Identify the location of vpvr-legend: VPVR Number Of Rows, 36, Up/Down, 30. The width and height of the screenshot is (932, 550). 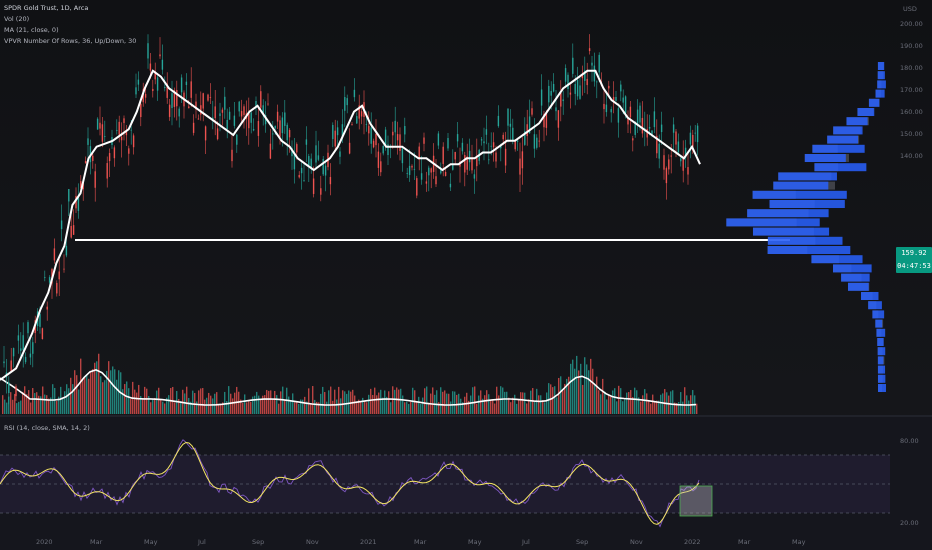
(70, 41).